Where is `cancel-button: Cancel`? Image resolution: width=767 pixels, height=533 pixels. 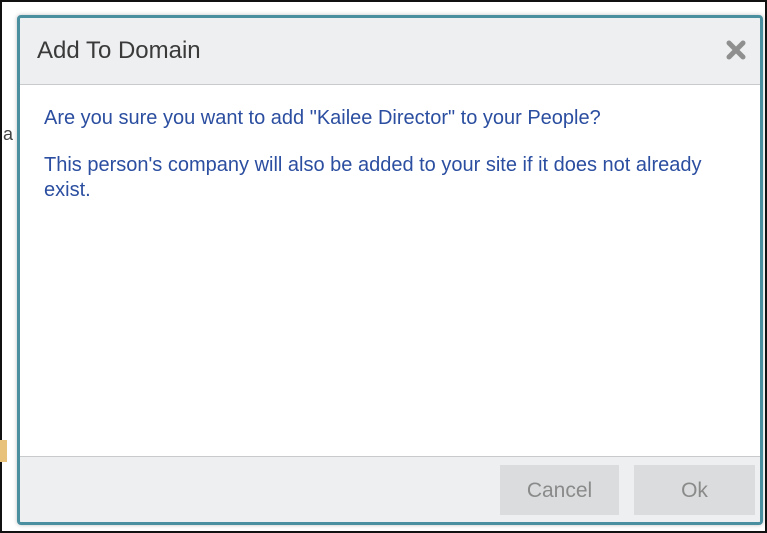 cancel-button: Cancel is located at coordinates (559, 490).